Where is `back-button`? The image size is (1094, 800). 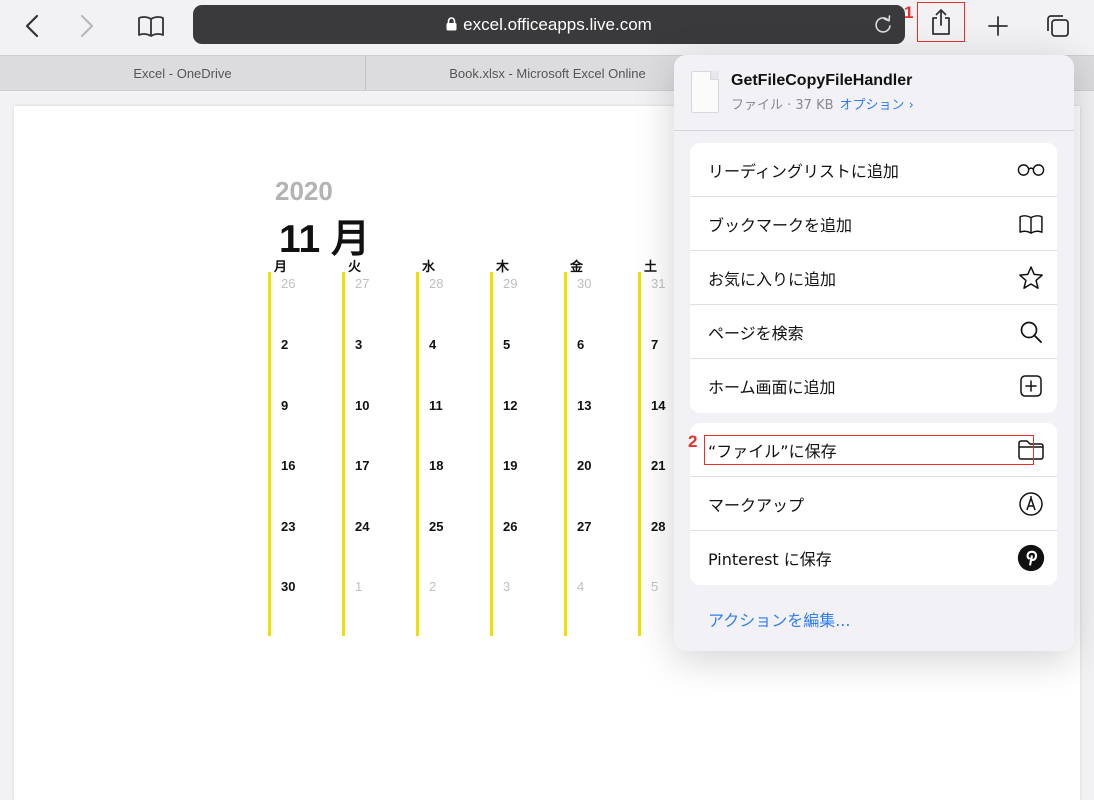 back-button is located at coordinates (32, 26).